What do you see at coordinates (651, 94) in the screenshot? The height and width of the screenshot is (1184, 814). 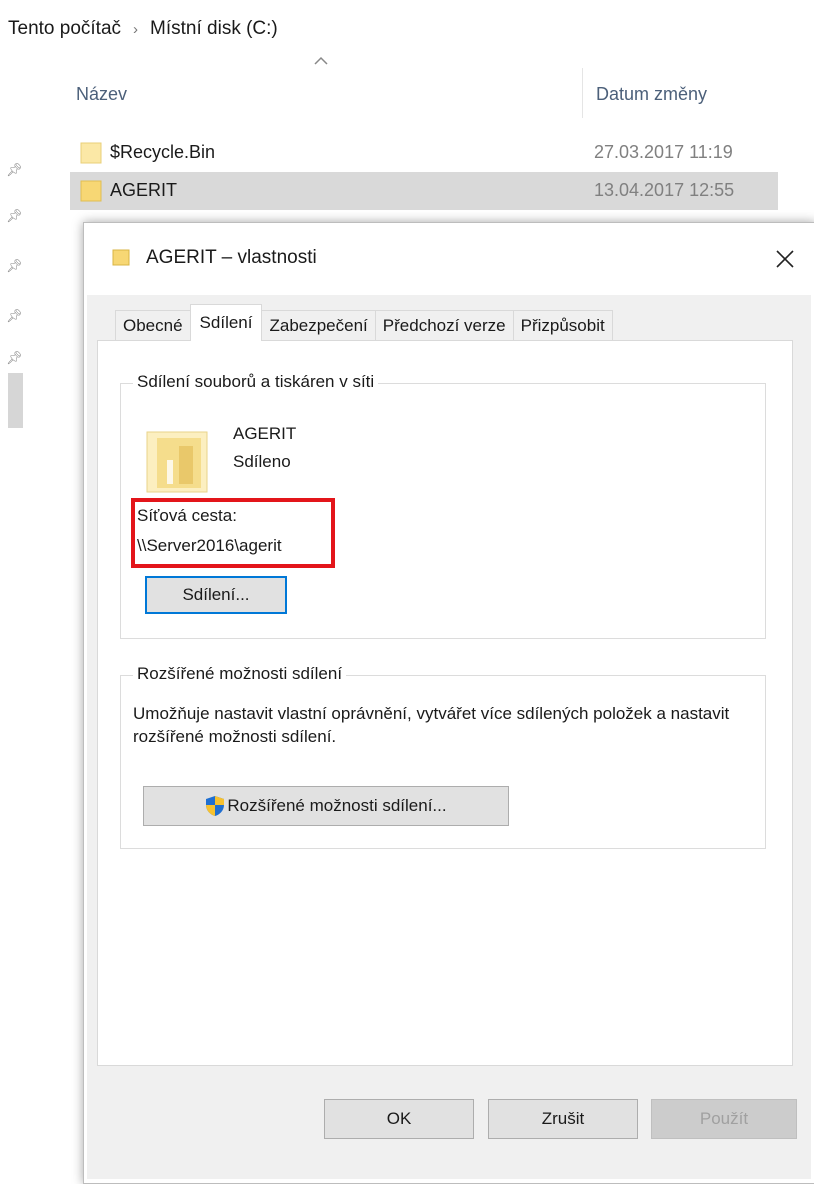 I see `column-header-date-modified: Datum změny` at bounding box center [651, 94].